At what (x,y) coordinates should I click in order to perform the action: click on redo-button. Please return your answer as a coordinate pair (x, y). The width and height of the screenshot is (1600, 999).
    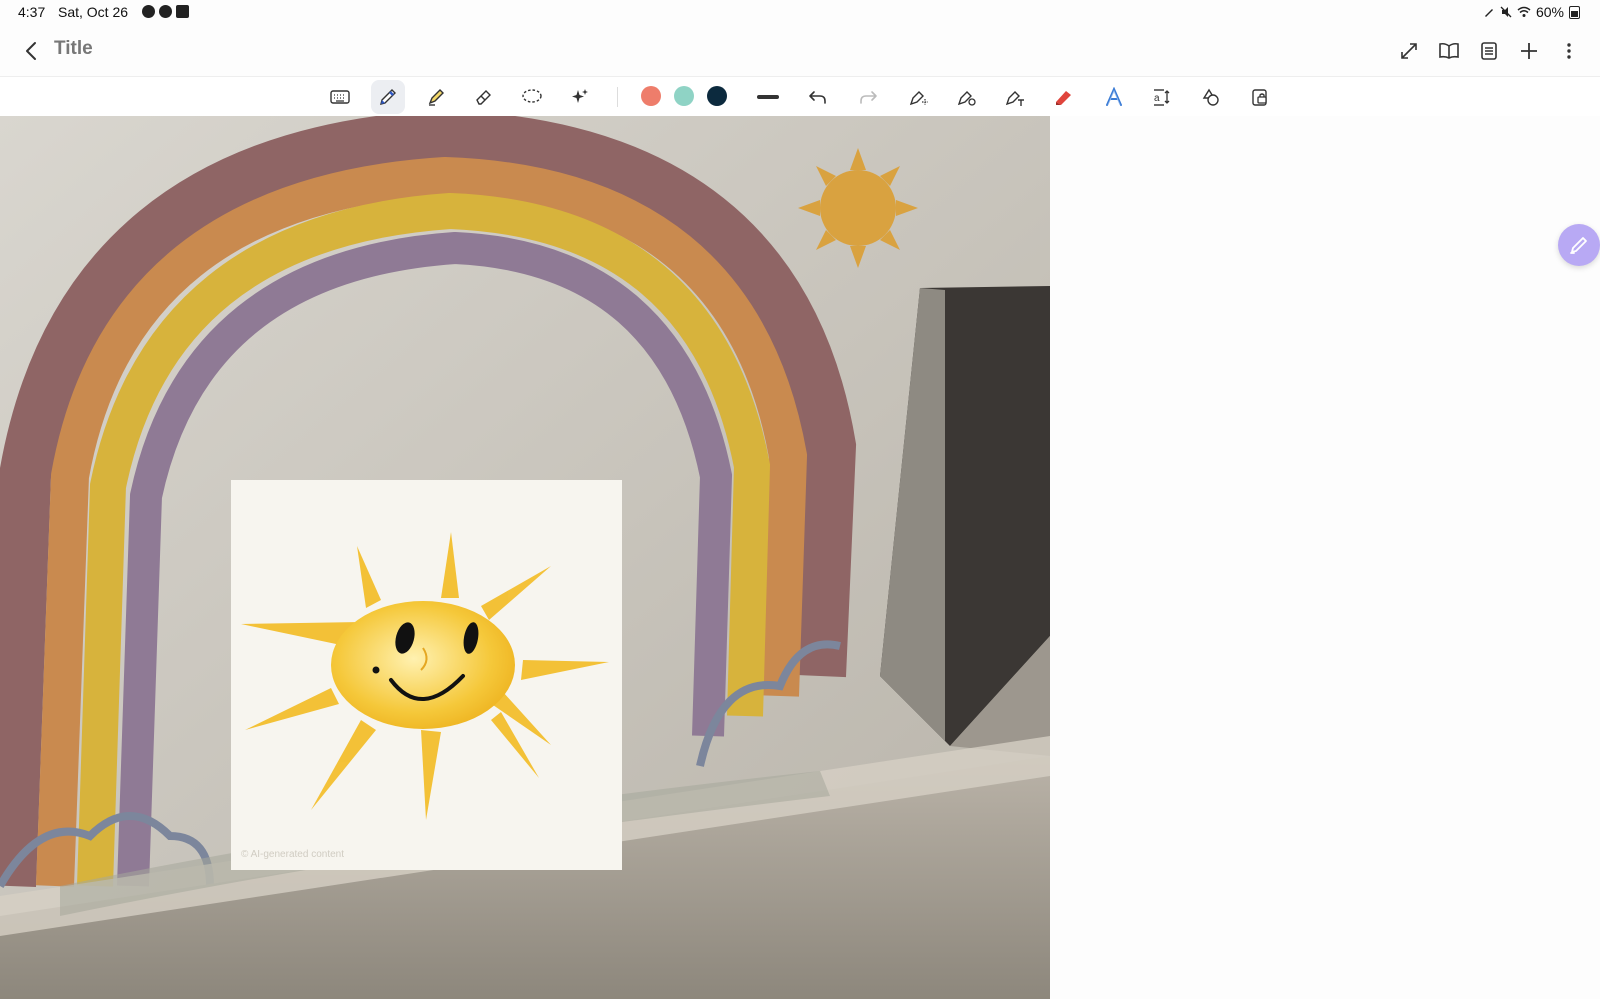
    Looking at the image, I should click on (868, 97).